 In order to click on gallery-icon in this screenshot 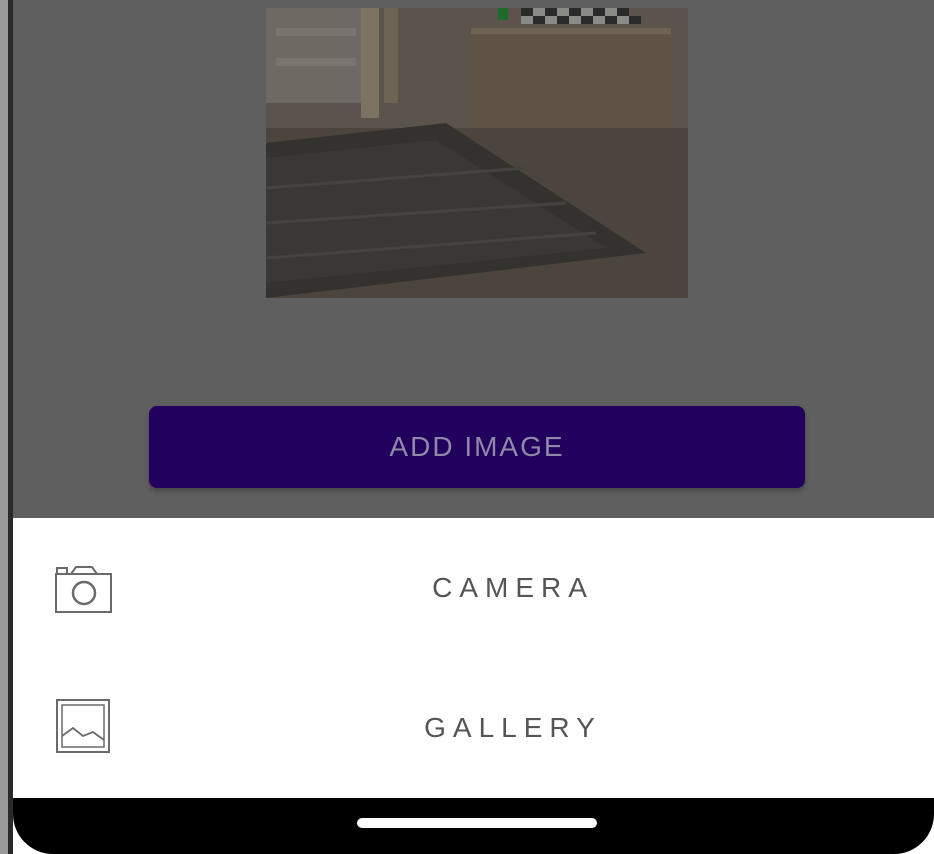, I will do `click(83, 726)`.